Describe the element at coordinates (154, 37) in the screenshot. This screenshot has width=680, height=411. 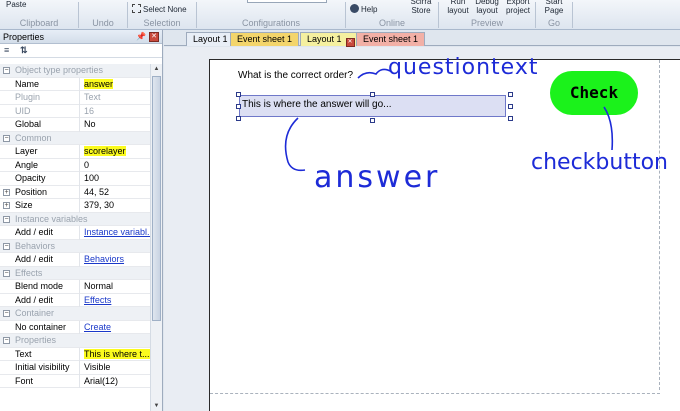
I see `close-icon: ✕` at that location.